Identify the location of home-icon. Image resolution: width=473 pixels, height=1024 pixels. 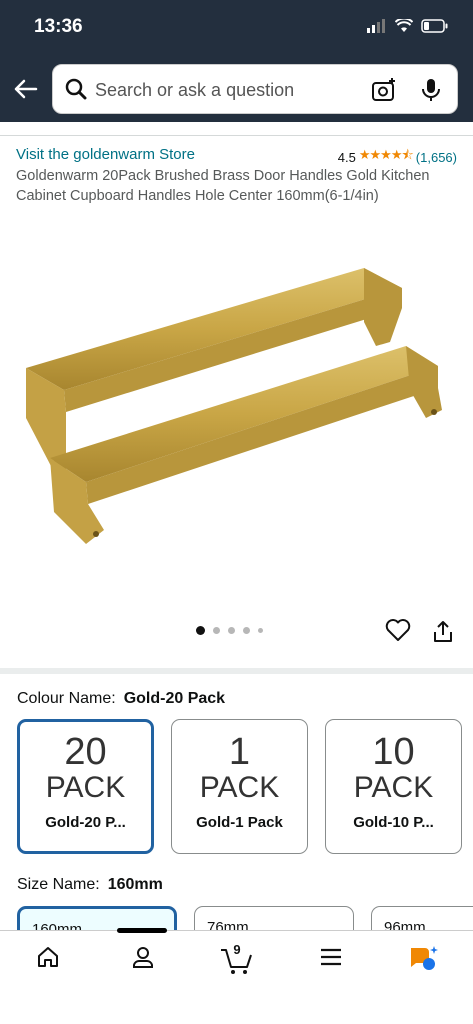
(48, 957).